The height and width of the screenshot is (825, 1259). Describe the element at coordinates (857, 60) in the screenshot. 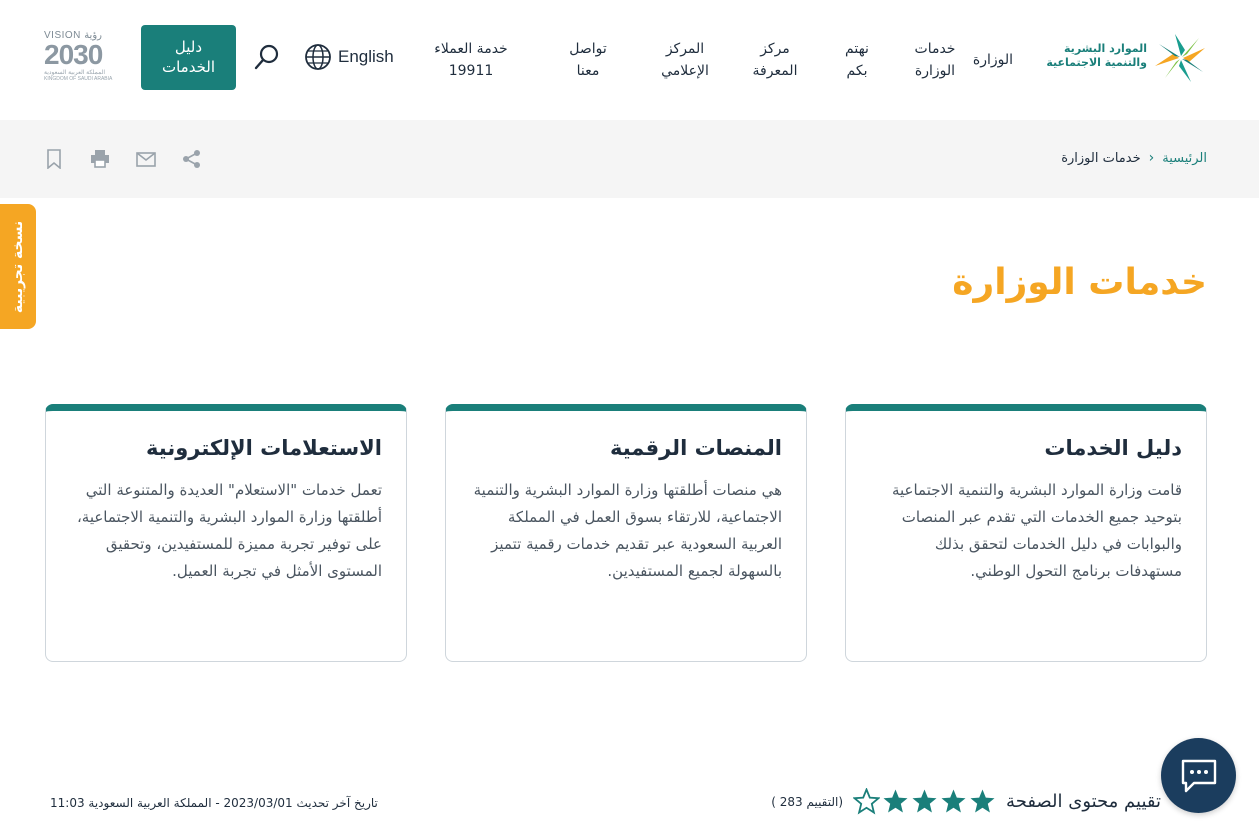

I see `nav-item-we-care: نهتم بكم` at that location.